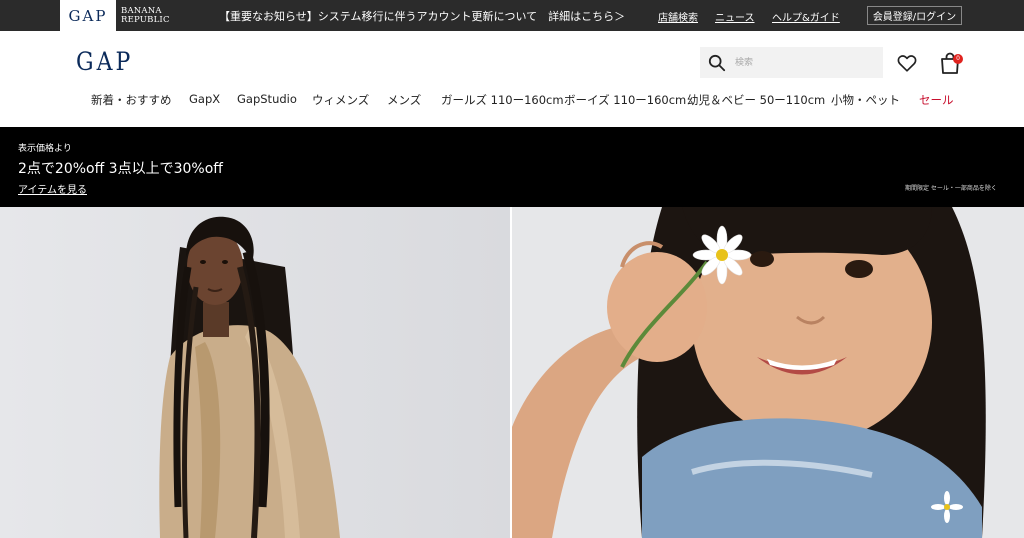 Image resolution: width=1024 pixels, height=538 pixels. I want to click on nav-item-new: 新着・おすすめ, so click(131, 100).